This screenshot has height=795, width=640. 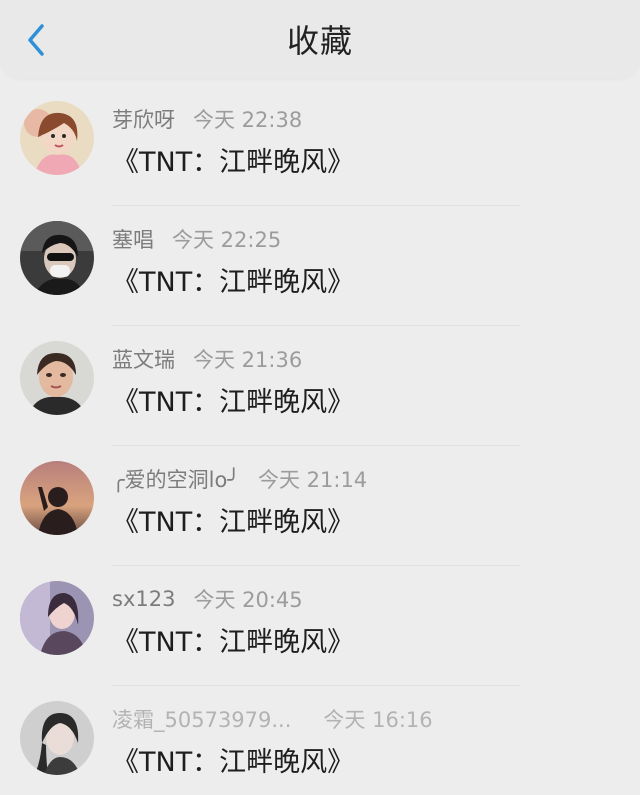 I want to click on user-name: 蓝文瑞, so click(x=143, y=359).